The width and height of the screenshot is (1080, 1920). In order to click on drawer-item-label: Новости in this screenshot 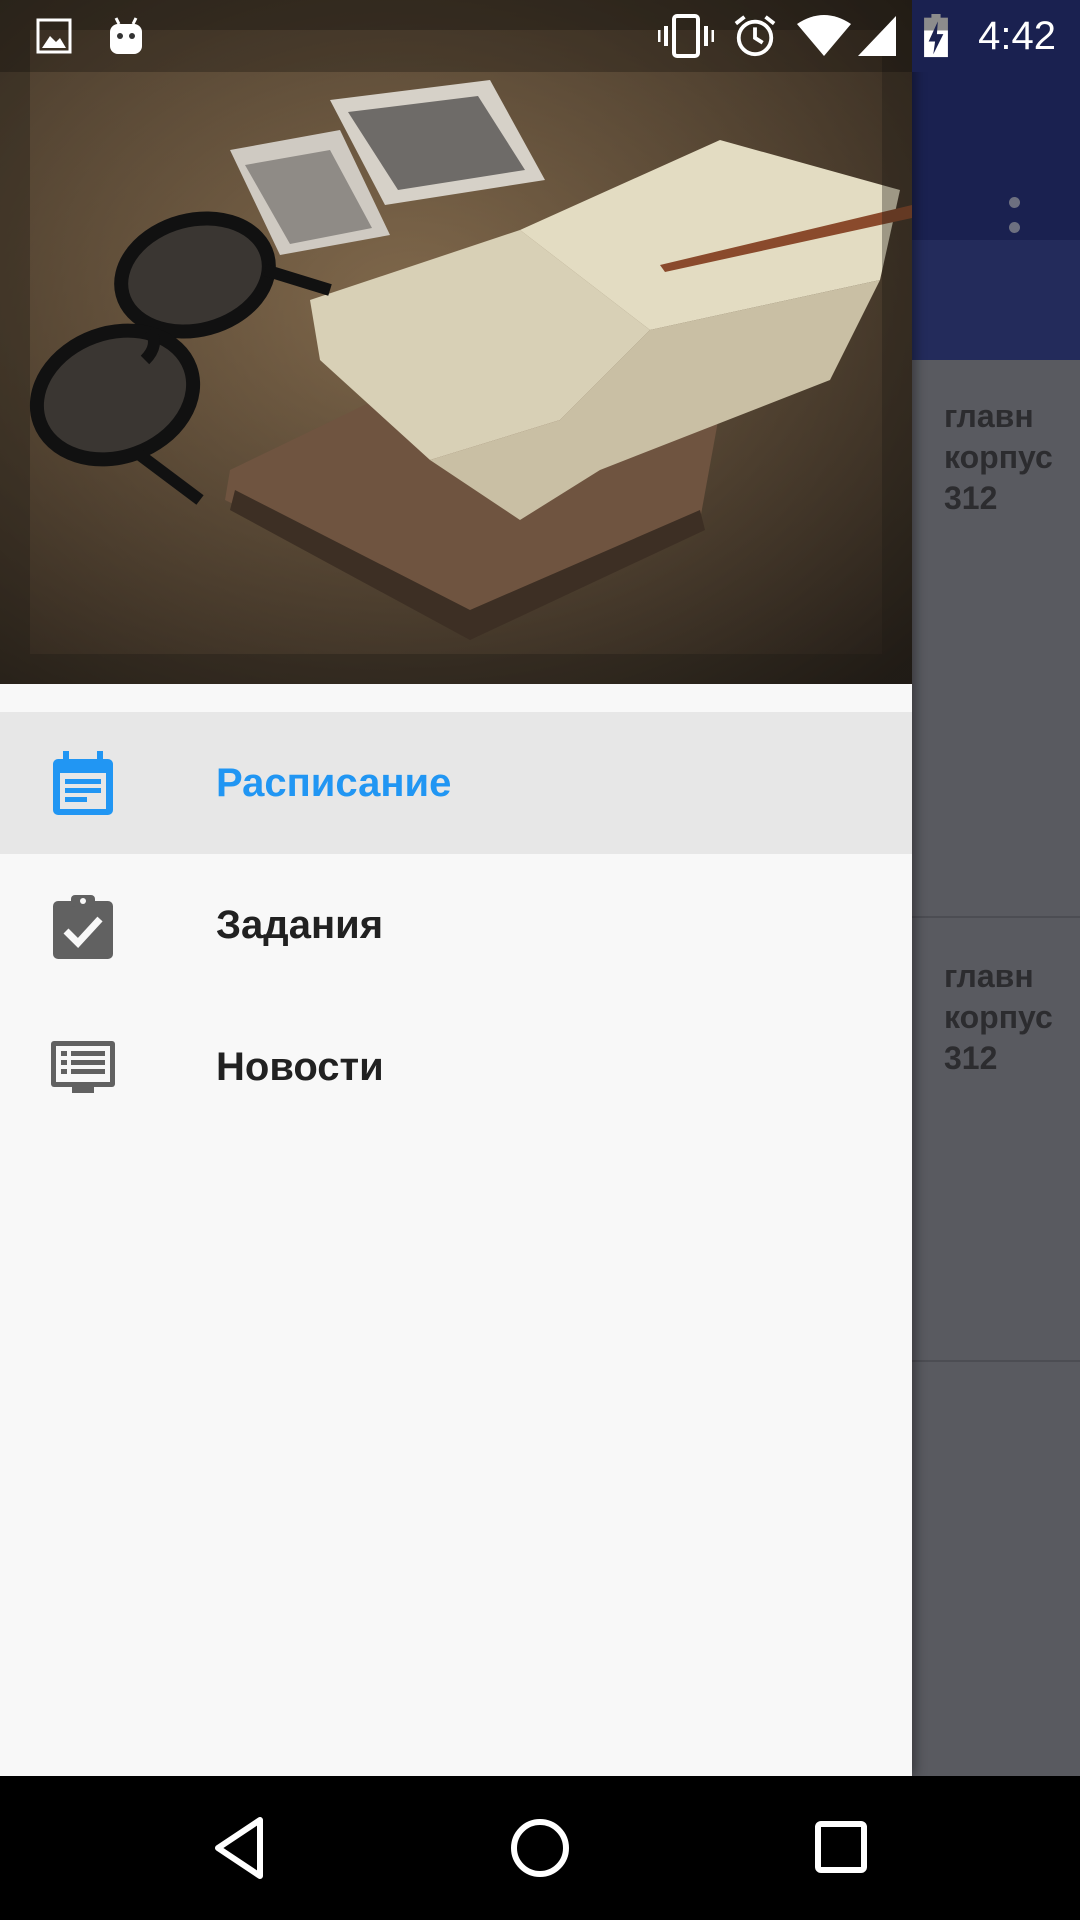, I will do `click(300, 1067)`.